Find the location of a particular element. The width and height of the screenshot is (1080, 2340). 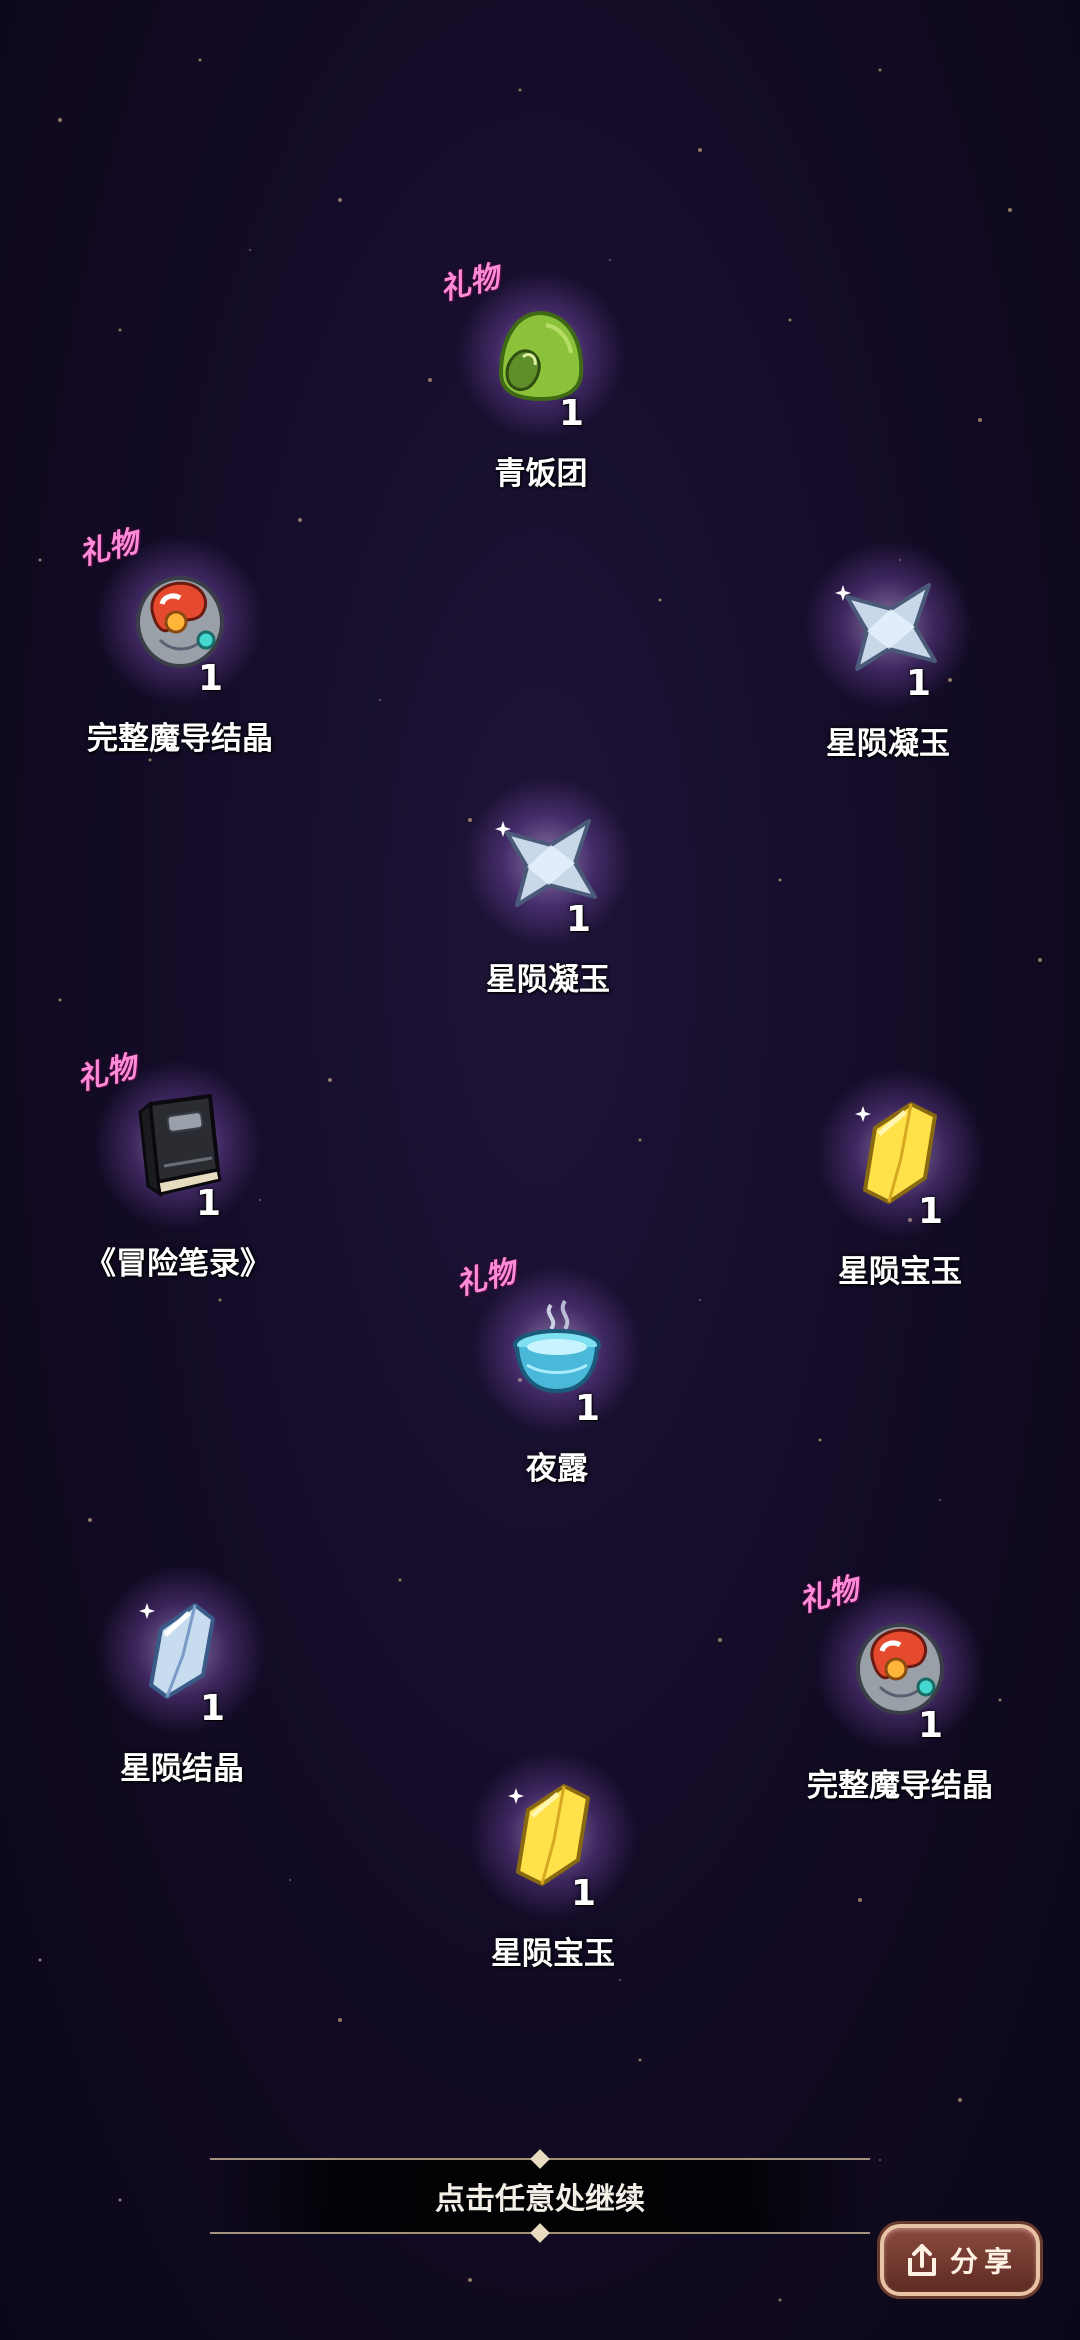

reward-item: 礼物 1 夜露 is located at coordinates (557, 1371).